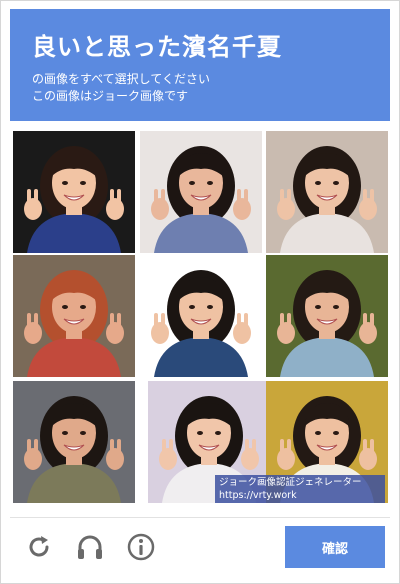 The width and height of the screenshot is (400, 584). What do you see at coordinates (290, 482) in the screenshot?
I see `watermark-text: ジョーク画像認証ジェネレーター` at bounding box center [290, 482].